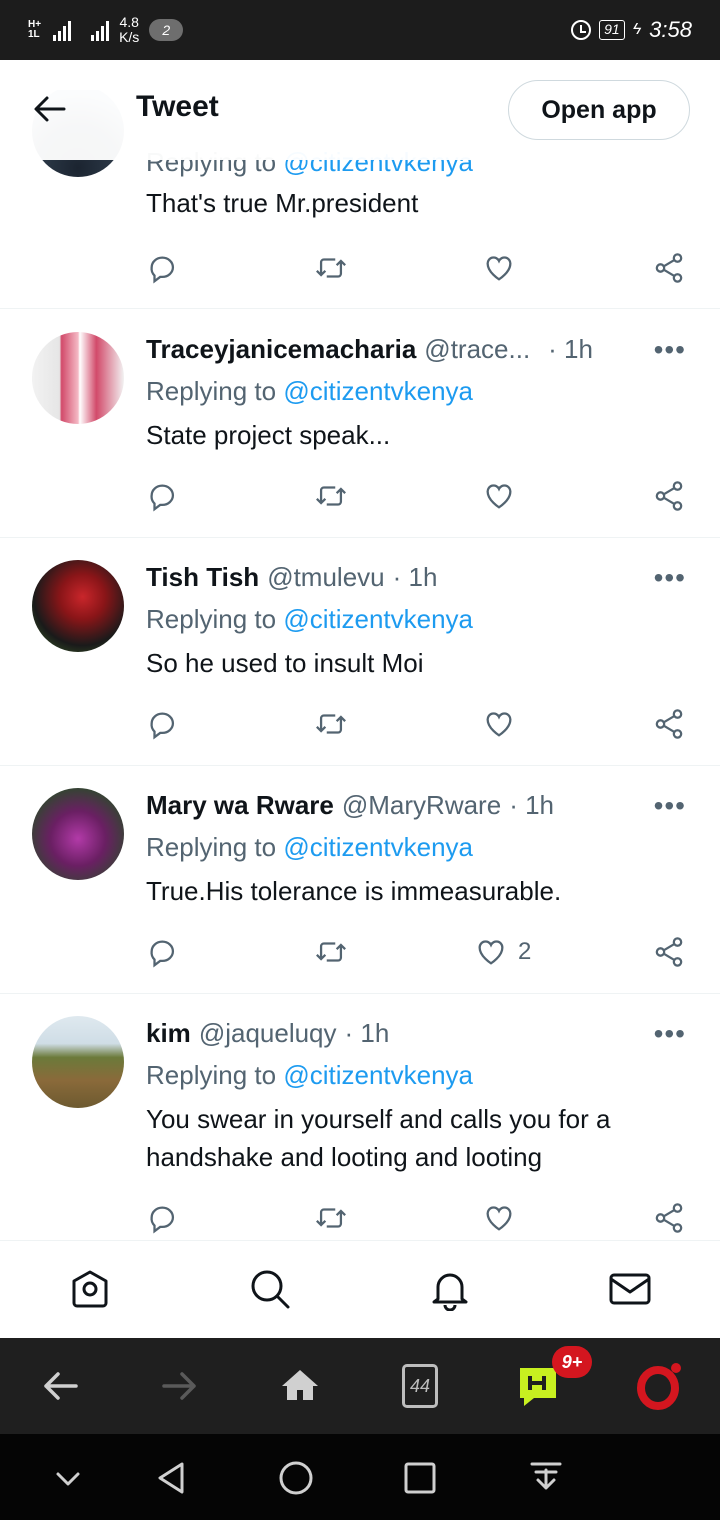 Image resolution: width=720 pixels, height=1520 pixels. Describe the element at coordinates (90, 1289) in the screenshot. I see `home-icon` at that location.